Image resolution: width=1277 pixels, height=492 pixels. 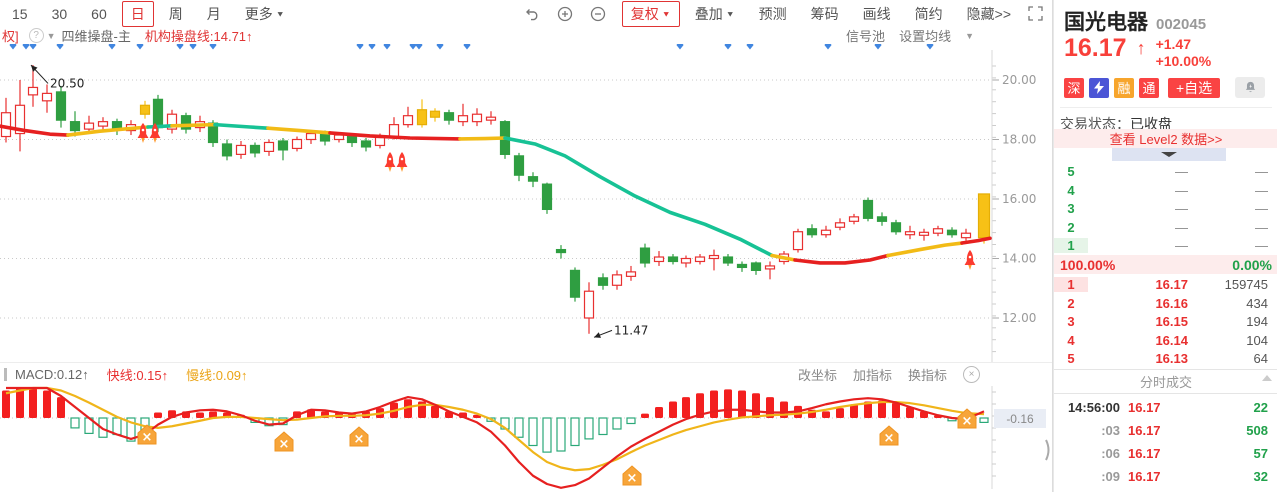 I want to click on trade-time: :09, so click(x=1110, y=476).